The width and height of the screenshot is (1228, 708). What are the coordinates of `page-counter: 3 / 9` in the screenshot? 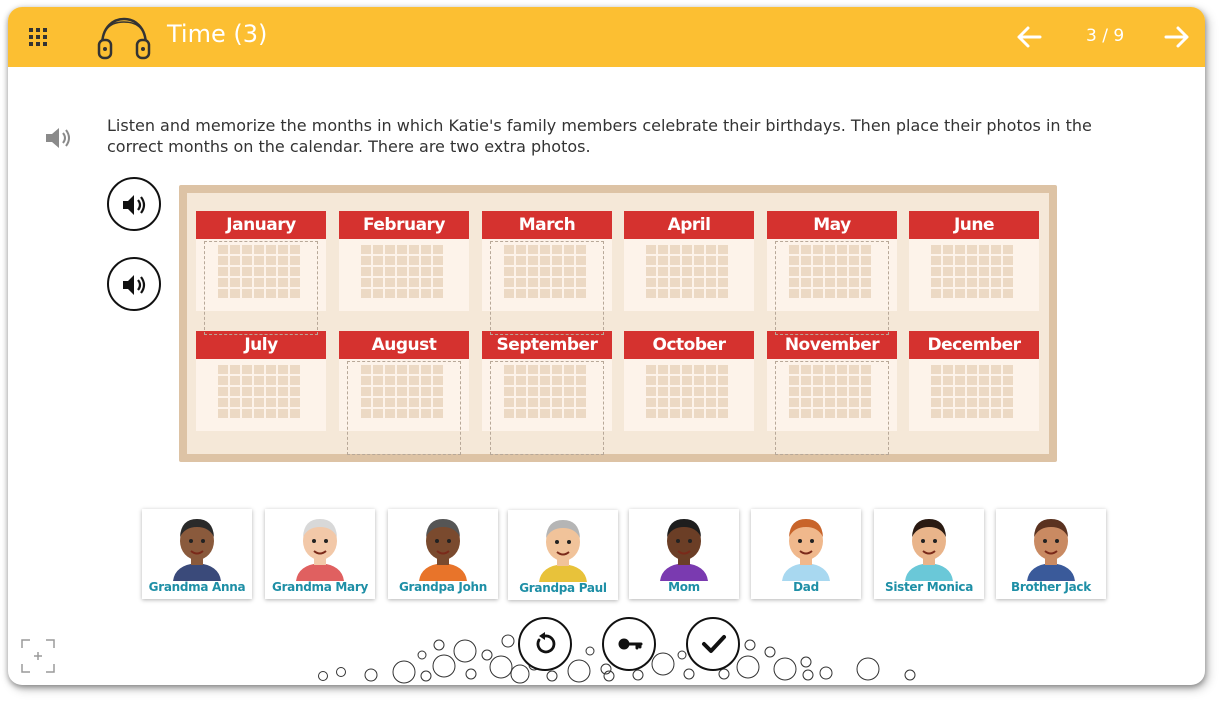 It's located at (1105, 36).